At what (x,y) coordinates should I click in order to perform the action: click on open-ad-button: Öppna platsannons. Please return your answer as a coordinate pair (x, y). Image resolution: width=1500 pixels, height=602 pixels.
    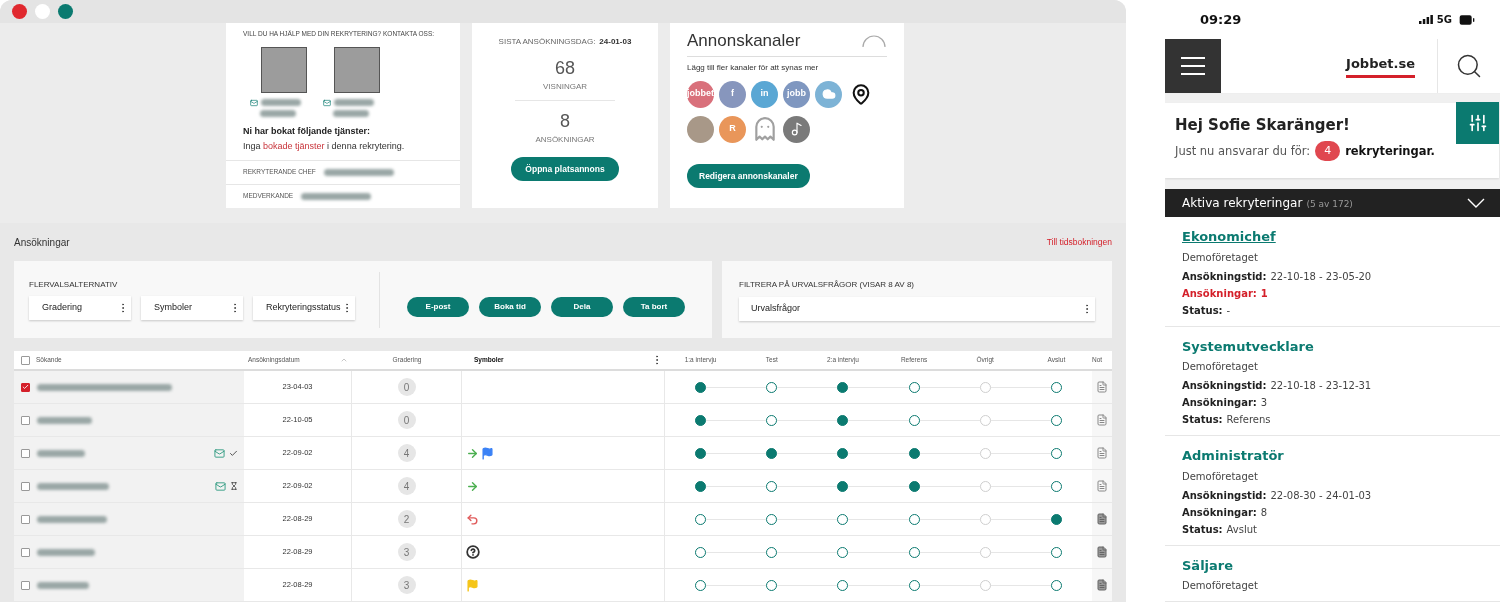
    Looking at the image, I should click on (565, 169).